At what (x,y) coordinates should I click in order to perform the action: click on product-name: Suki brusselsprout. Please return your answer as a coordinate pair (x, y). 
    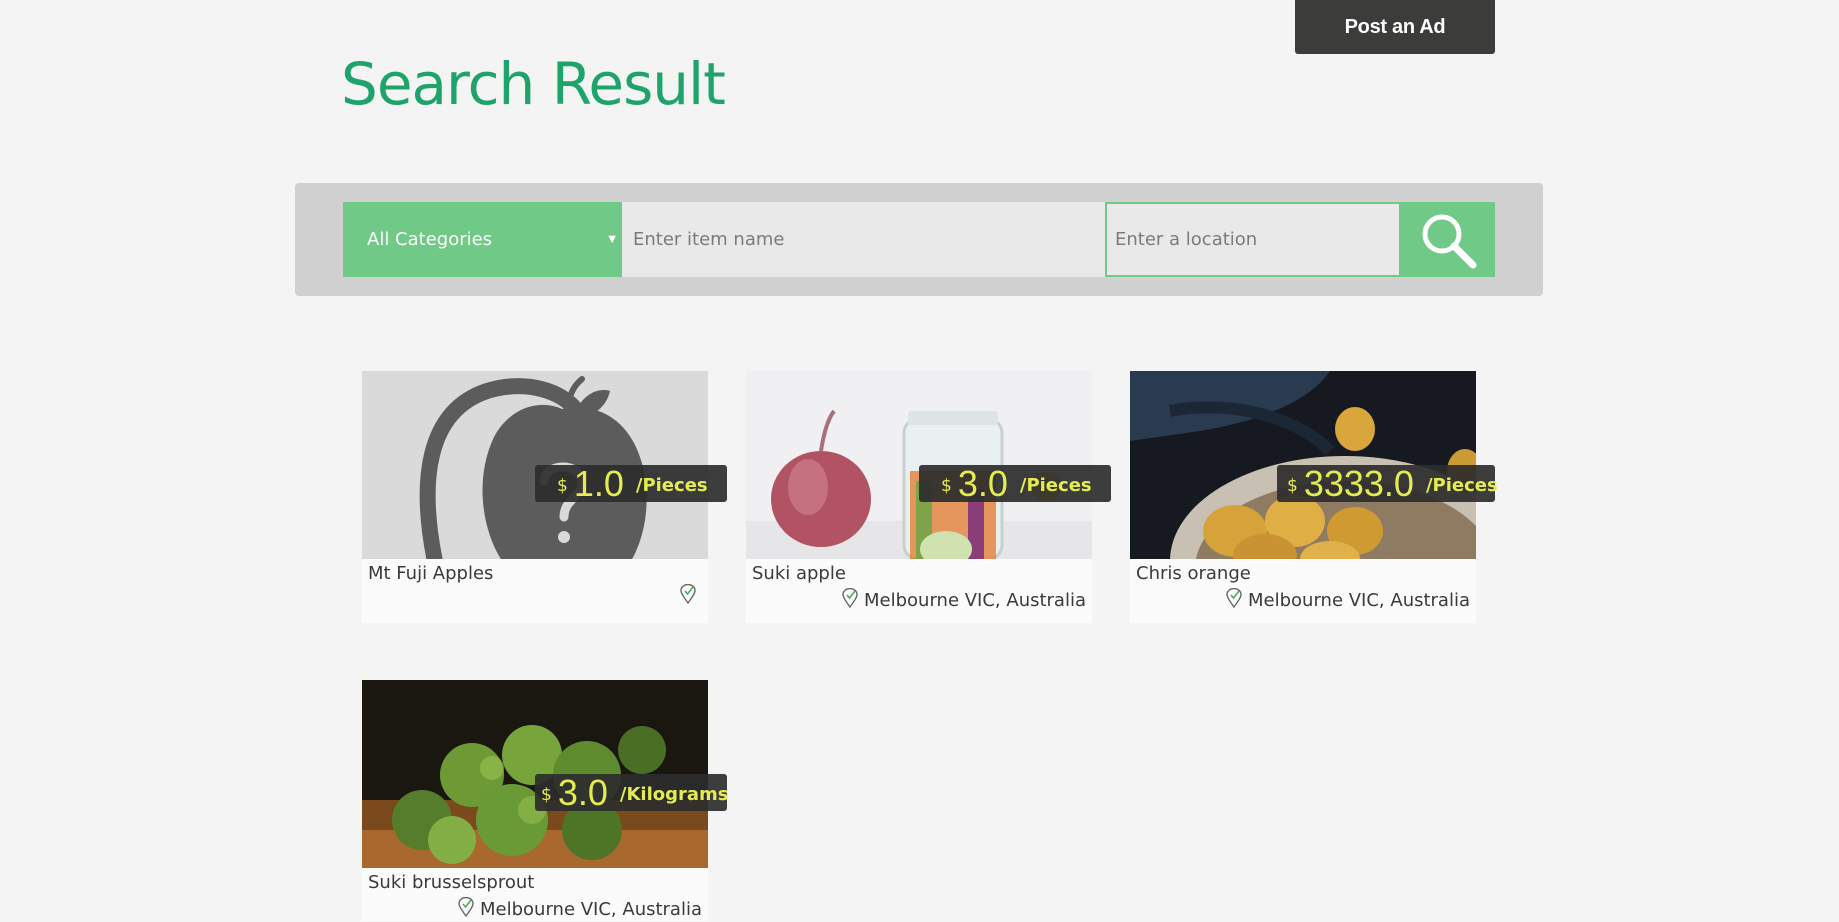
    Looking at the image, I should click on (451, 882).